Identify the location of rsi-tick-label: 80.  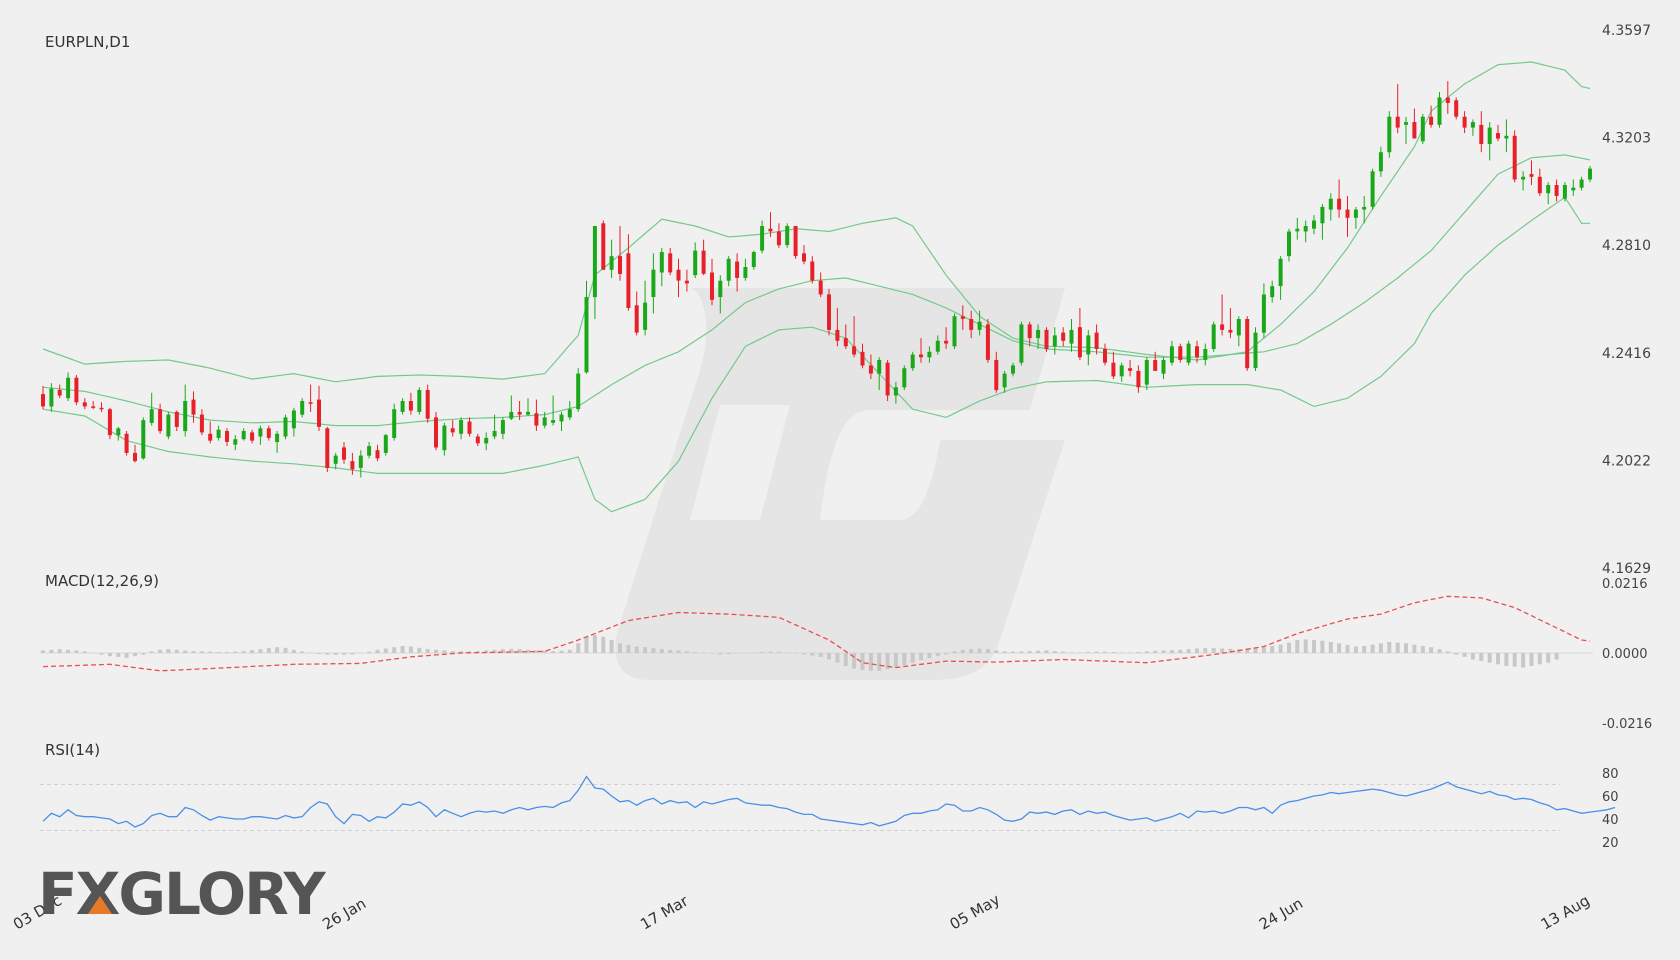
(1610, 774).